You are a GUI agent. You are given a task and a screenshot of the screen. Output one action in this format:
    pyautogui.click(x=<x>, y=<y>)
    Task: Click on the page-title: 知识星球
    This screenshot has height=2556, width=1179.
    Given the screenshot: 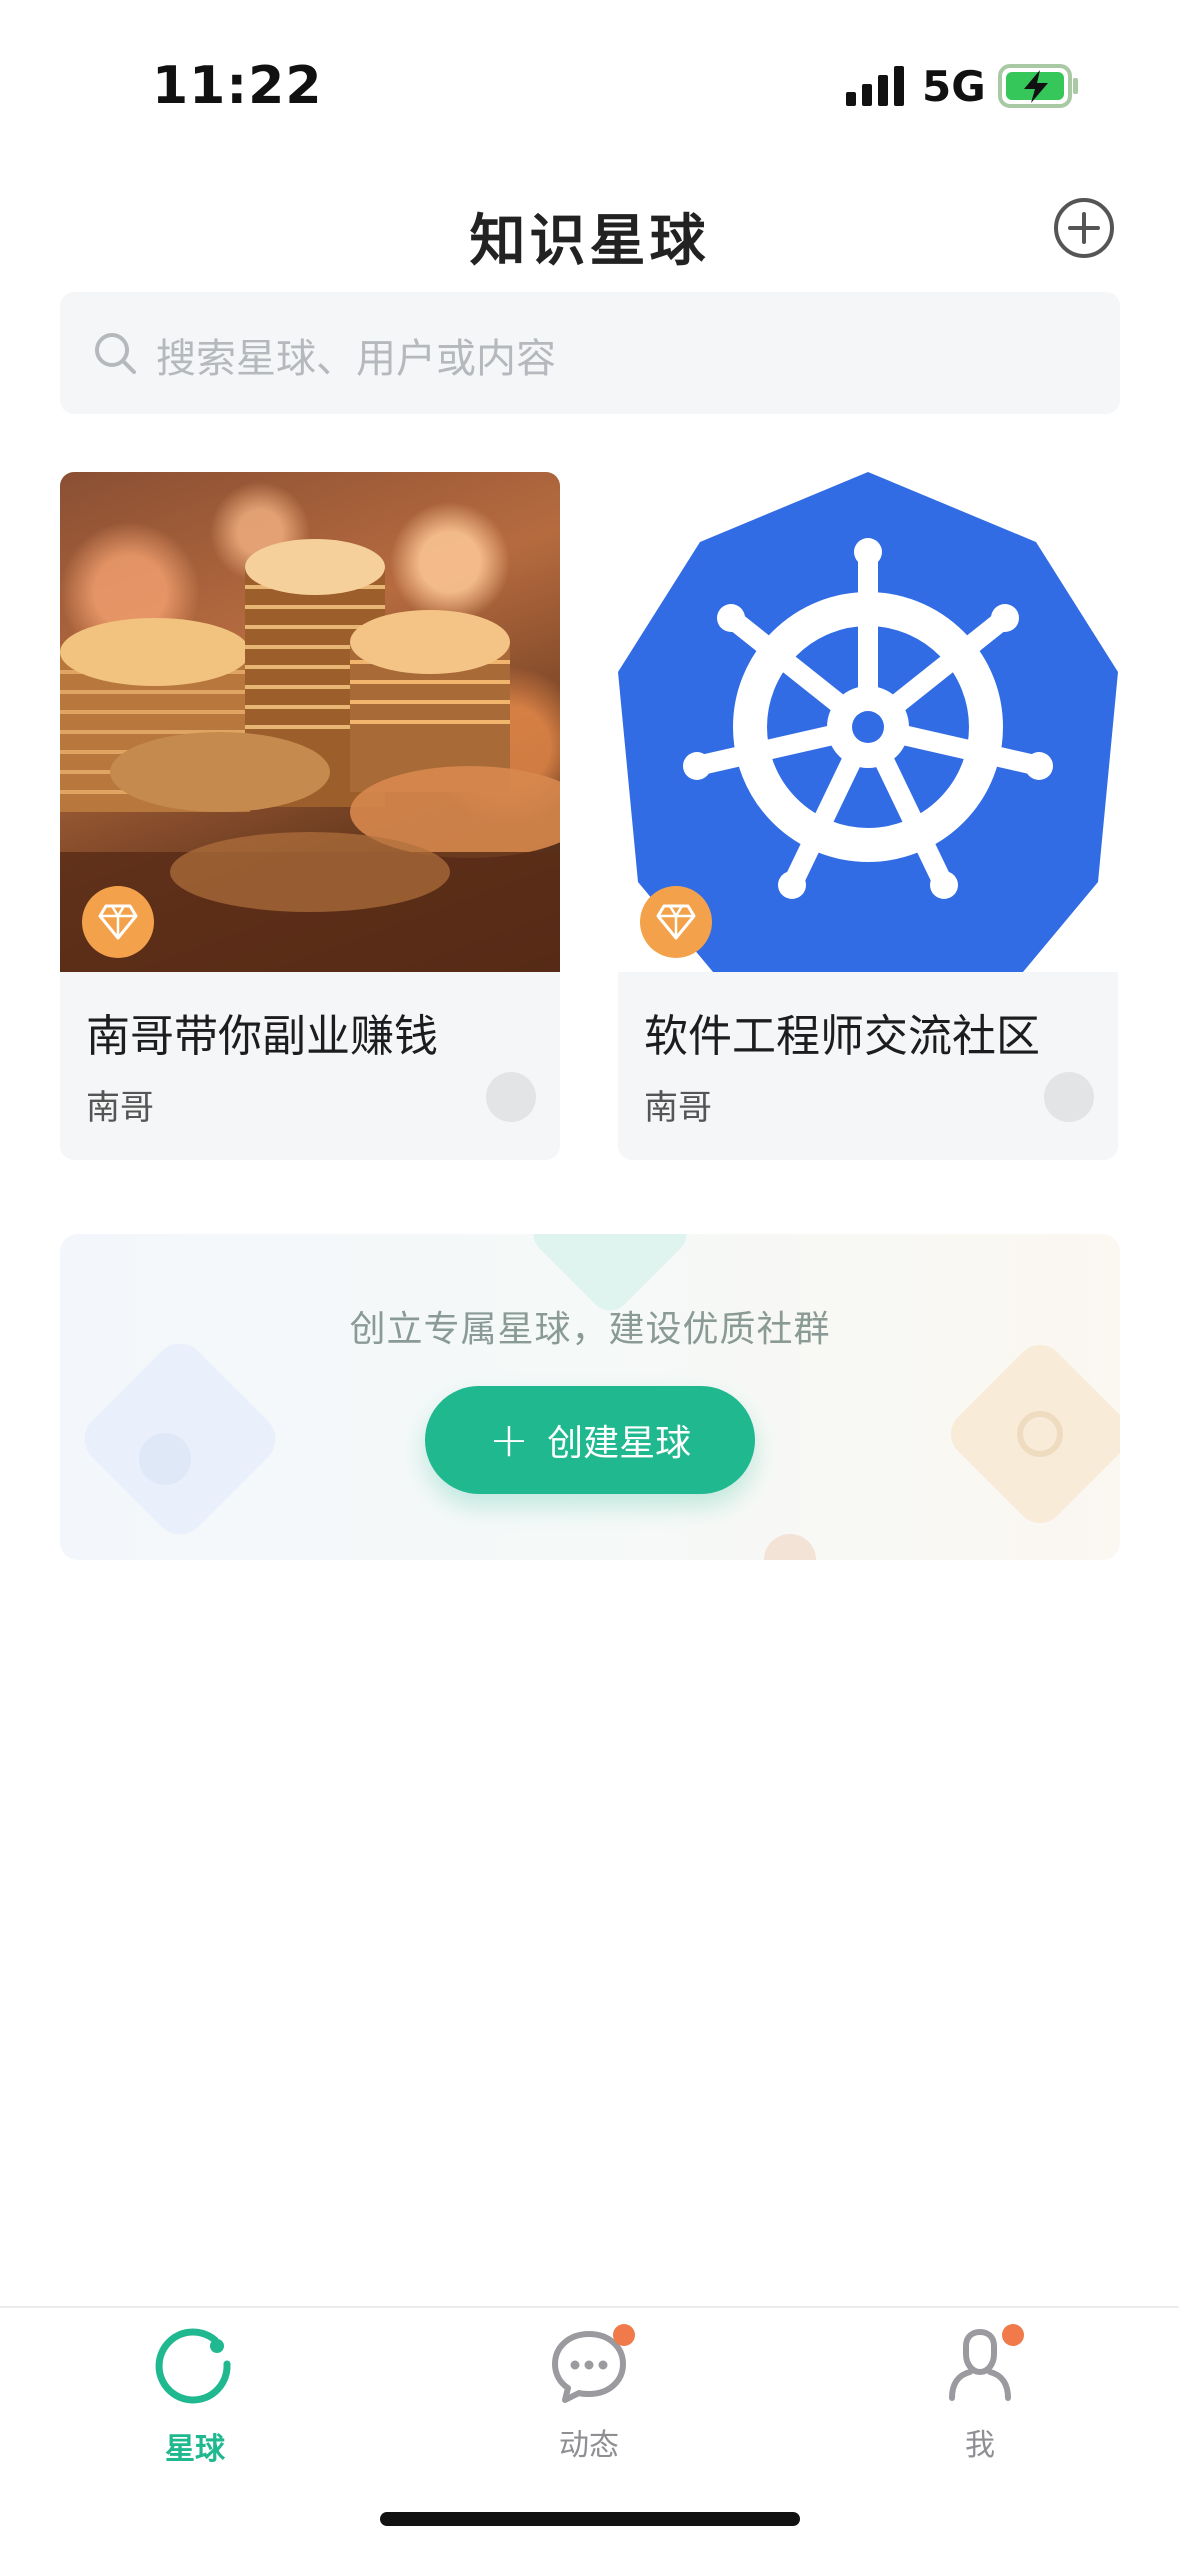 What is the action you would take?
    pyautogui.click(x=589, y=241)
    